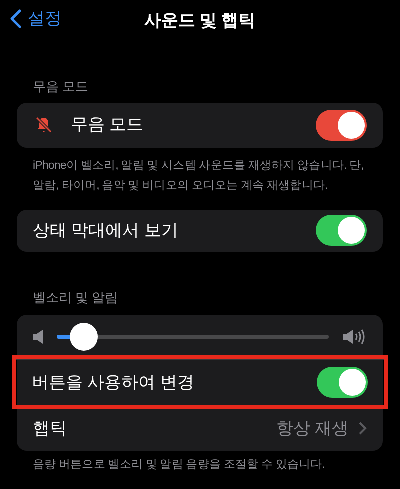 The width and height of the screenshot is (400, 489). I want to click on footnote-text: 음량 버튼으로 벨소리 및 알림 음량을 조절할 수 있습니다., so click(179, 465).